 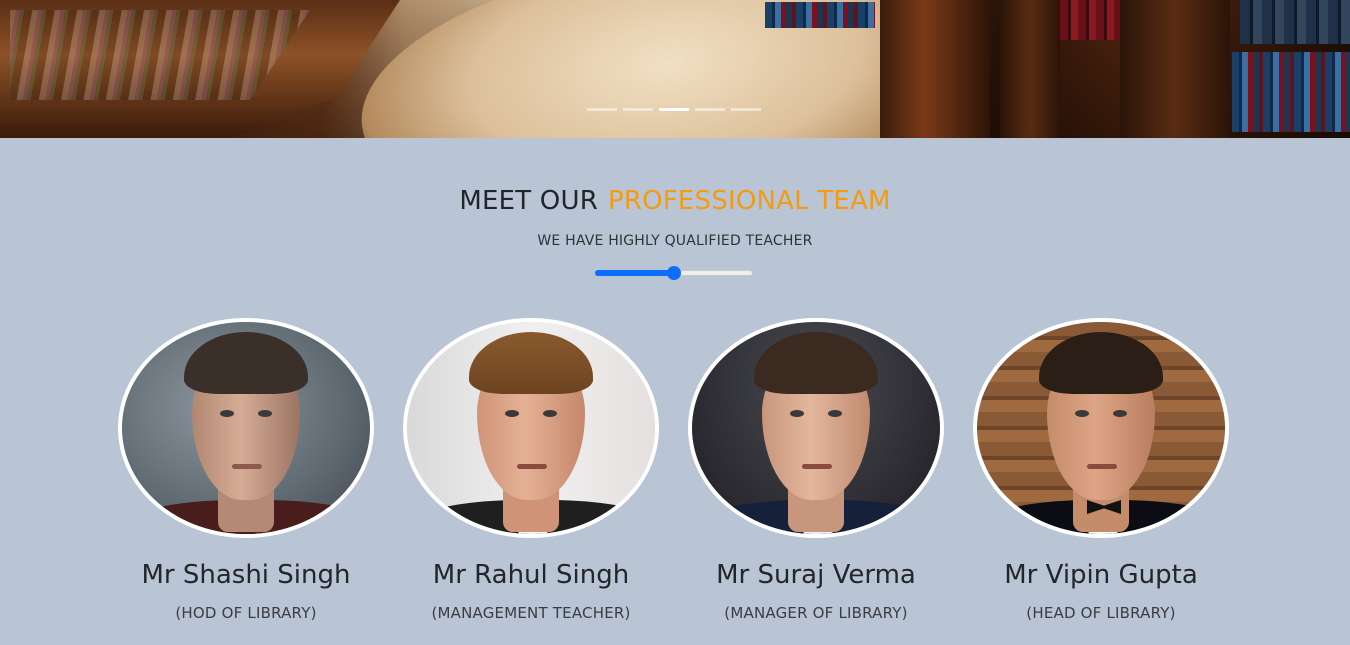 What do you see at coordinates (816, 613) in the screenshot?
I see `member-role: (MANAGER OF LIBRARY)` at bounding box center [816, 613].